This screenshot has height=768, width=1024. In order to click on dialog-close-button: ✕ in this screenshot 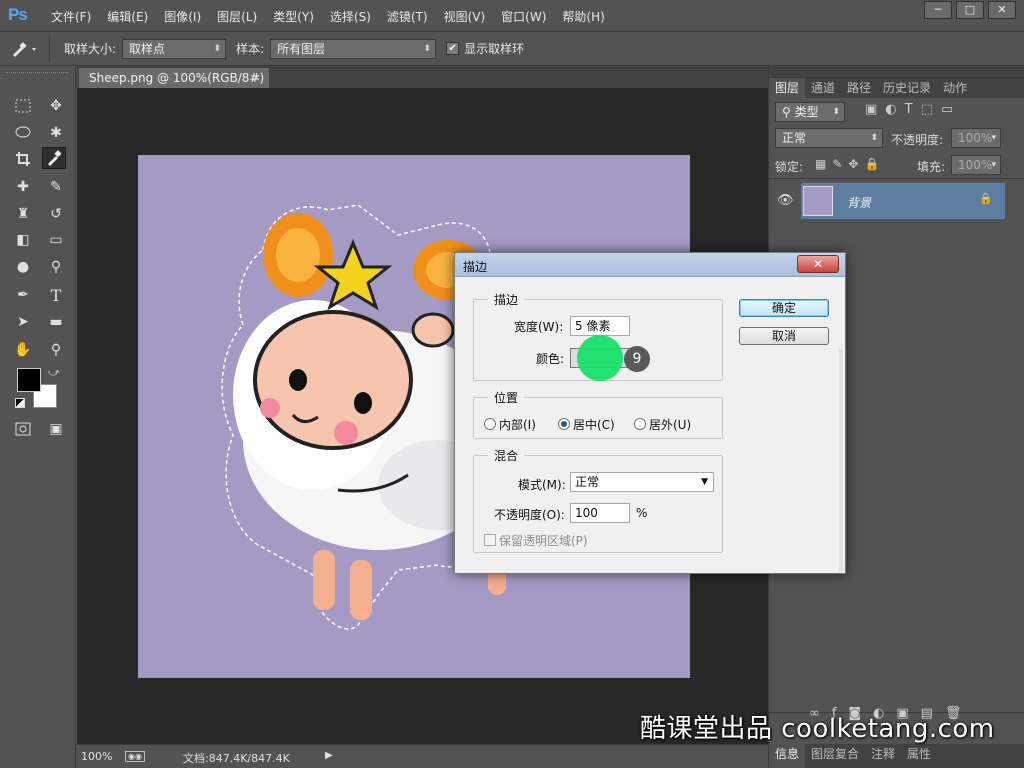, I will do `click(818, 264)`.